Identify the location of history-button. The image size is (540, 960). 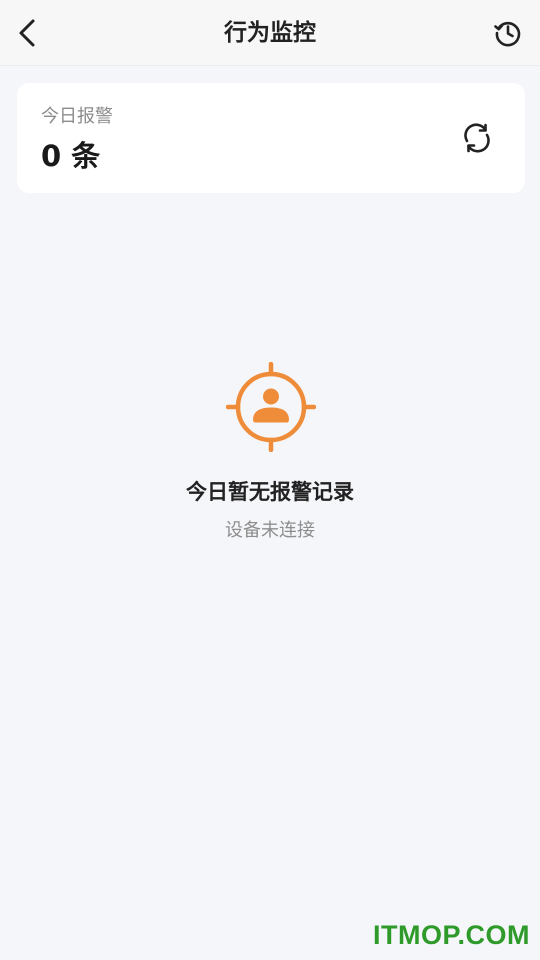
(508, 33).